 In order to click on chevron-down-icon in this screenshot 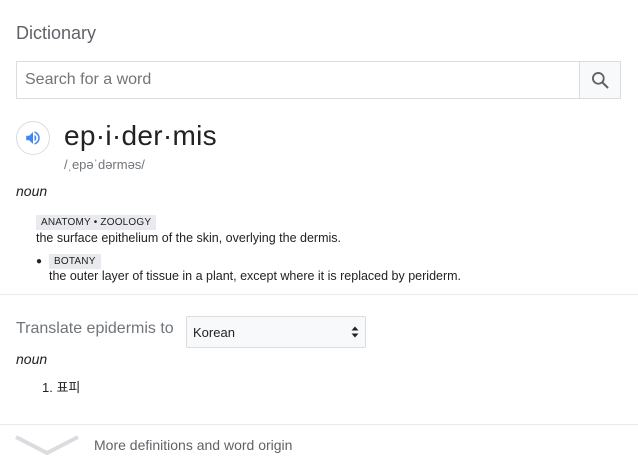, I will do `click(47, 445)`.